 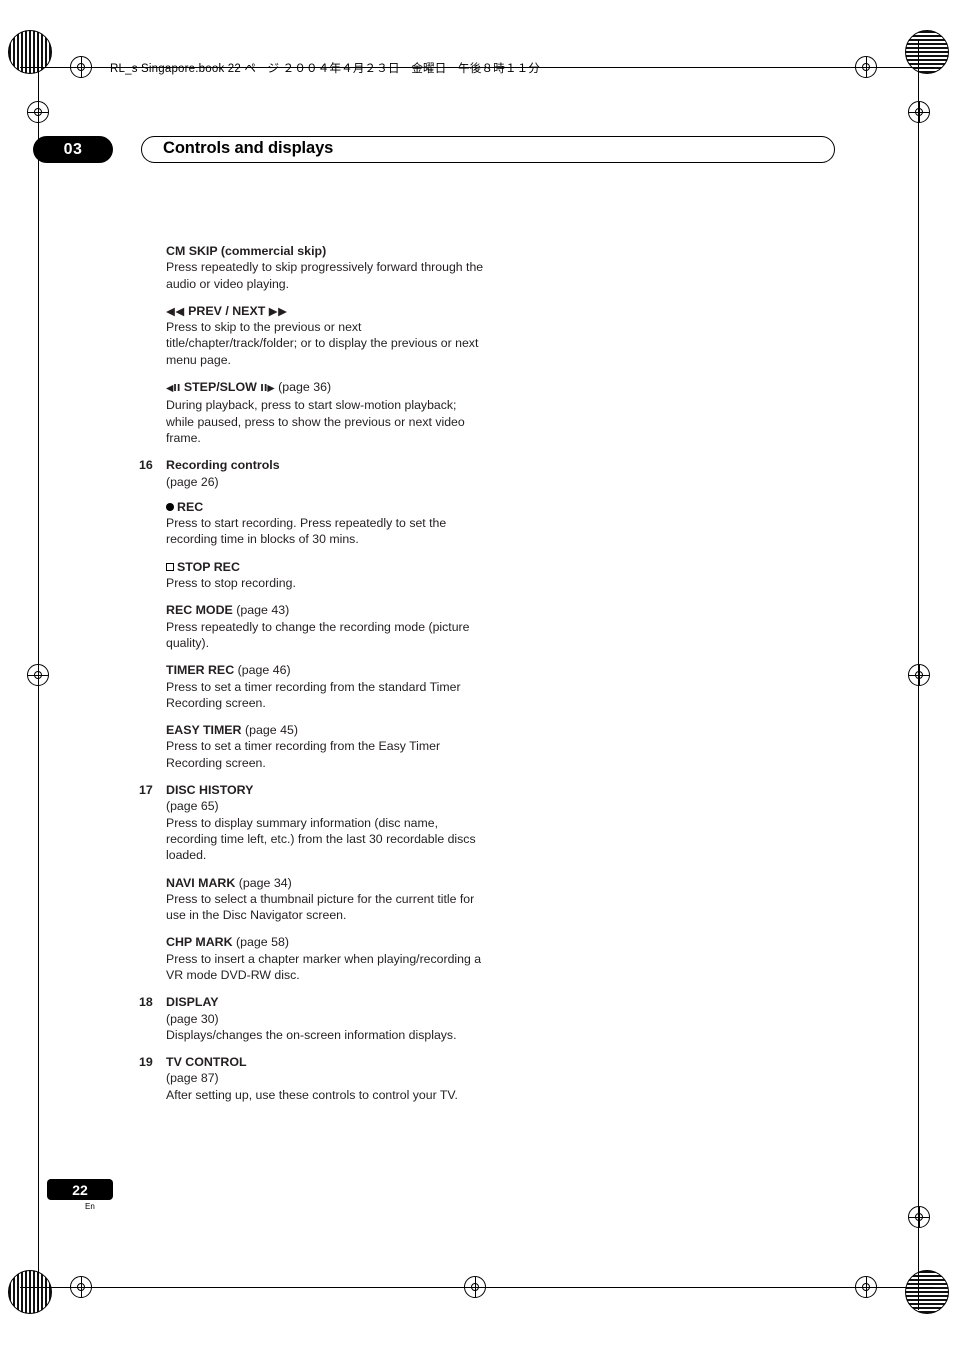 I want to click on entry-heading: STOP REC, so click(x=325, y=567).